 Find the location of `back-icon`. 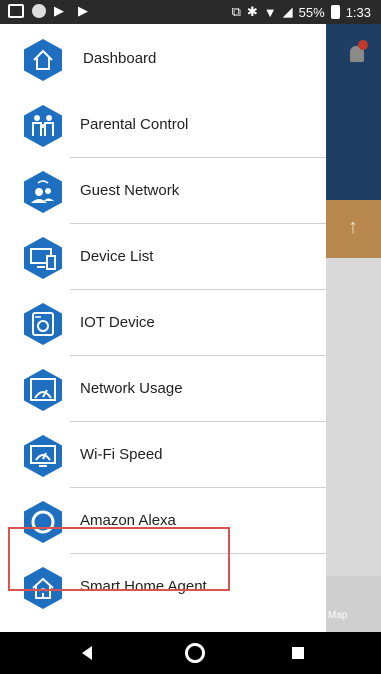

back-icon is located at coordinates (87, 653).